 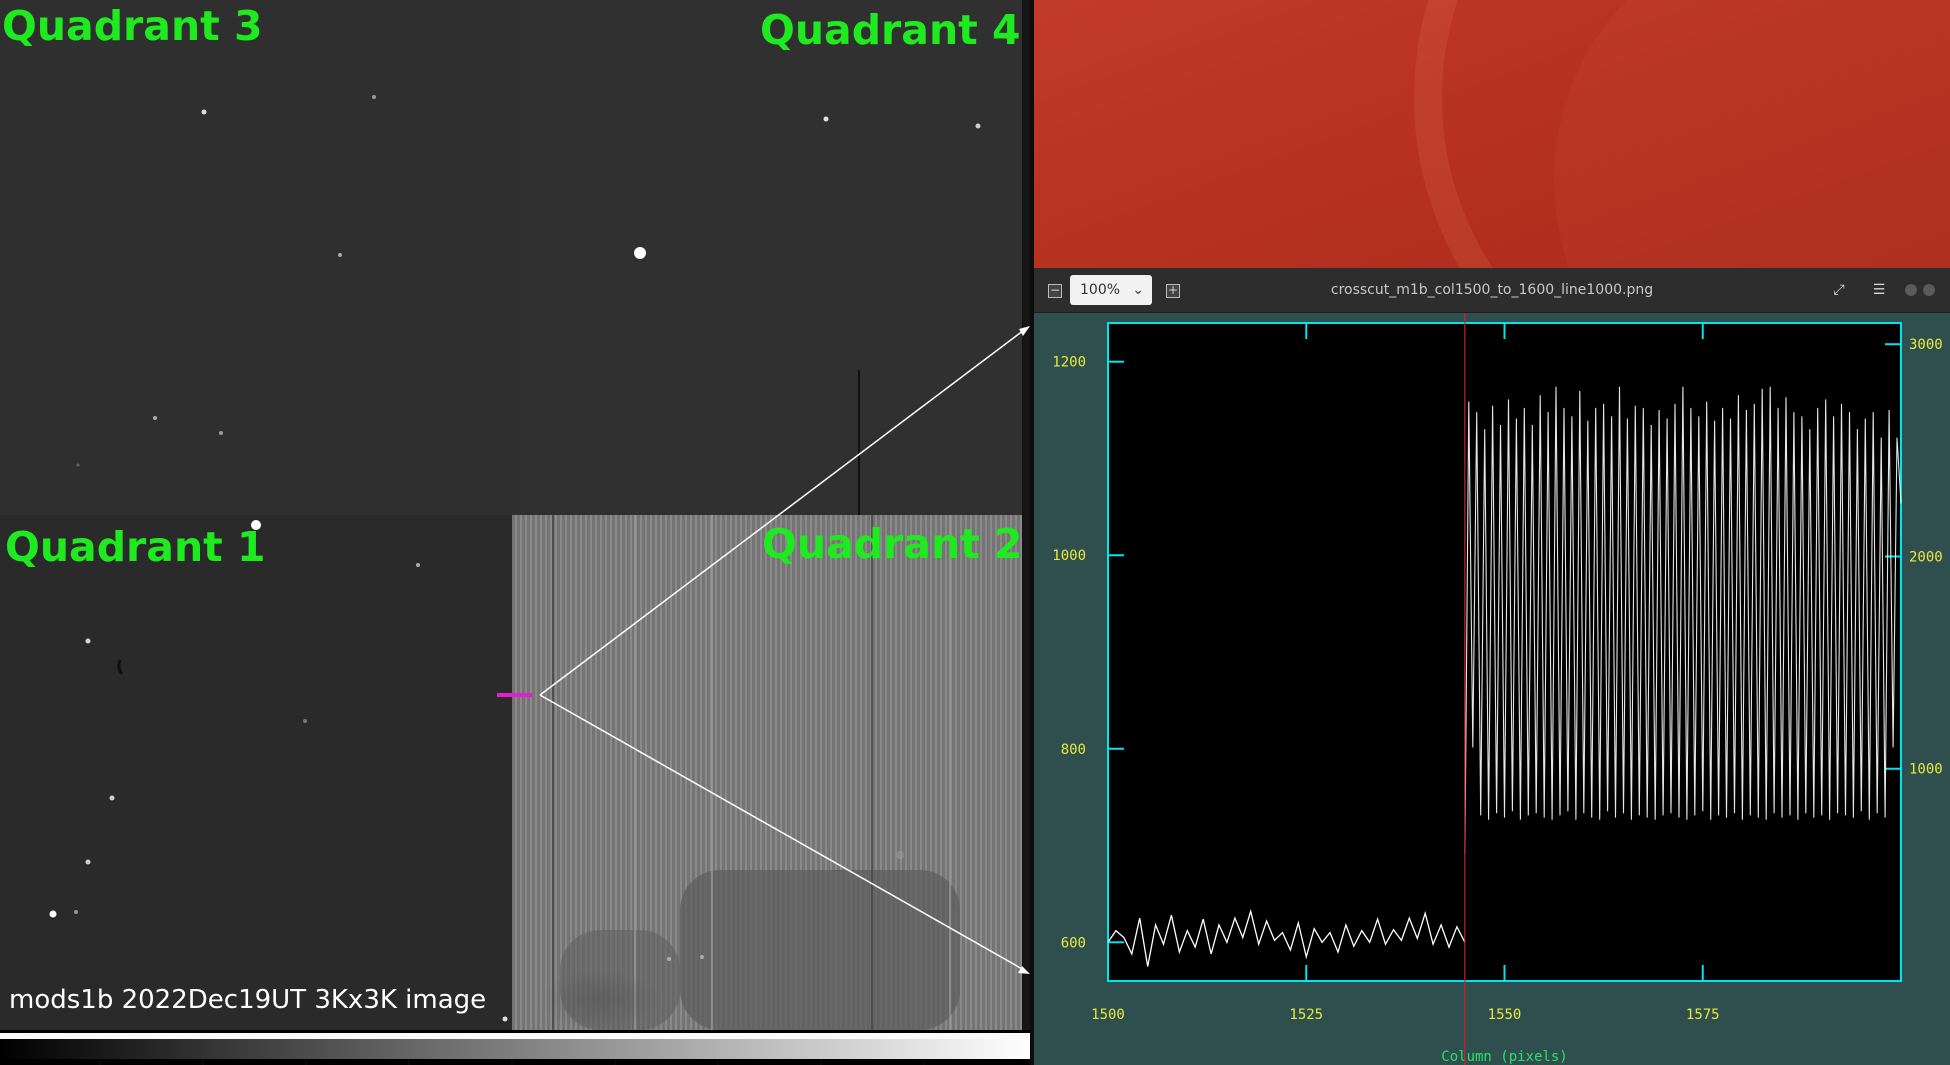 What do you see at coordinates (1929, 290) in the screenshot?
I see `close-button` at bounding box center [1929, 290].